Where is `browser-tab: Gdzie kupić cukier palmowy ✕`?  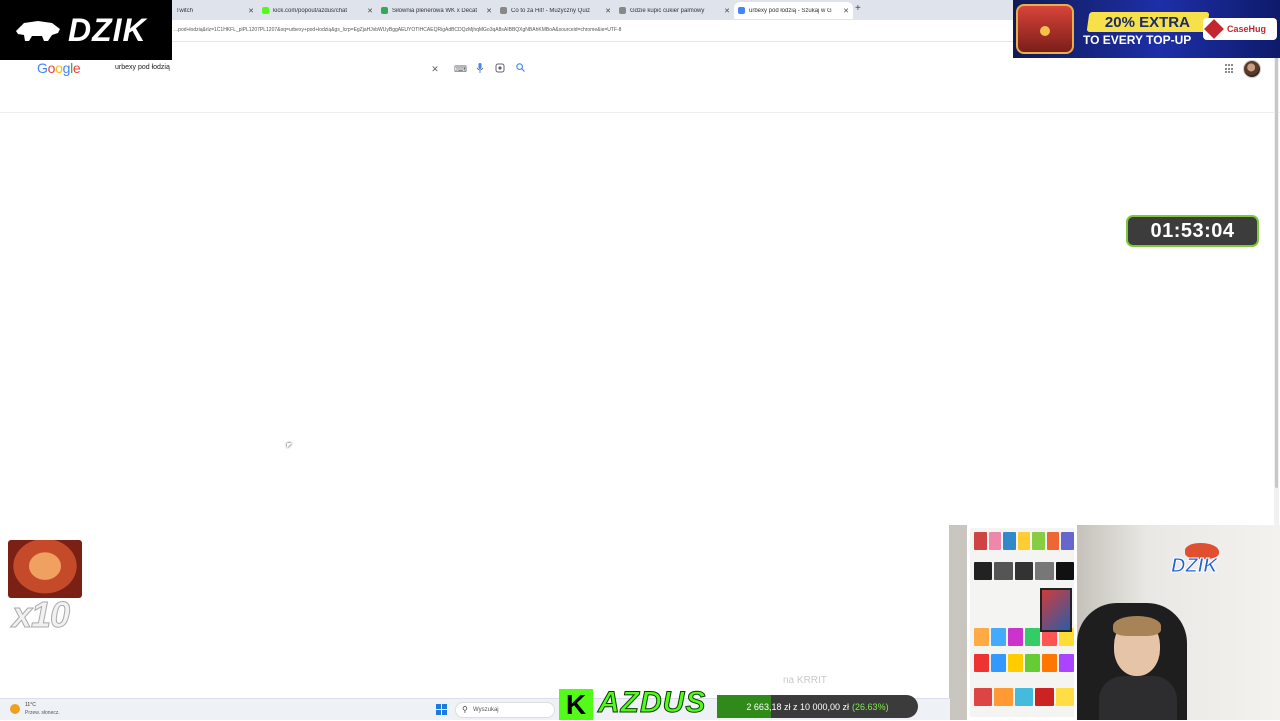
browser-tab: Gdzie kupić cukier palmowy ✕ is located at coordinates (674, 10).